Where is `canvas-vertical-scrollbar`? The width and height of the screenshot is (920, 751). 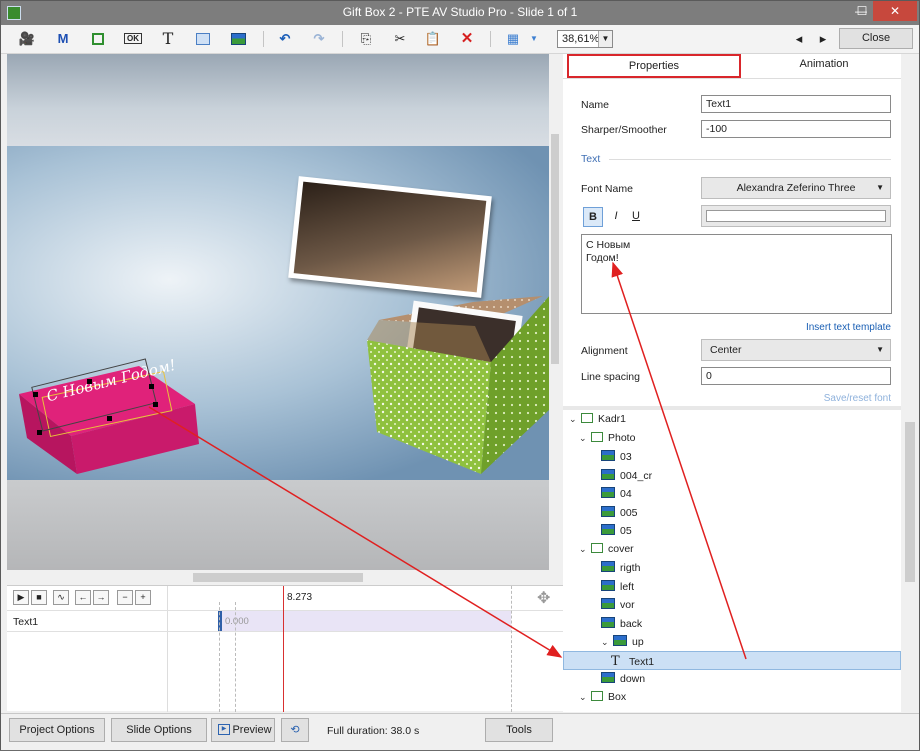 canvas-vertical-scrollbar is located at coordinates (555, 312).